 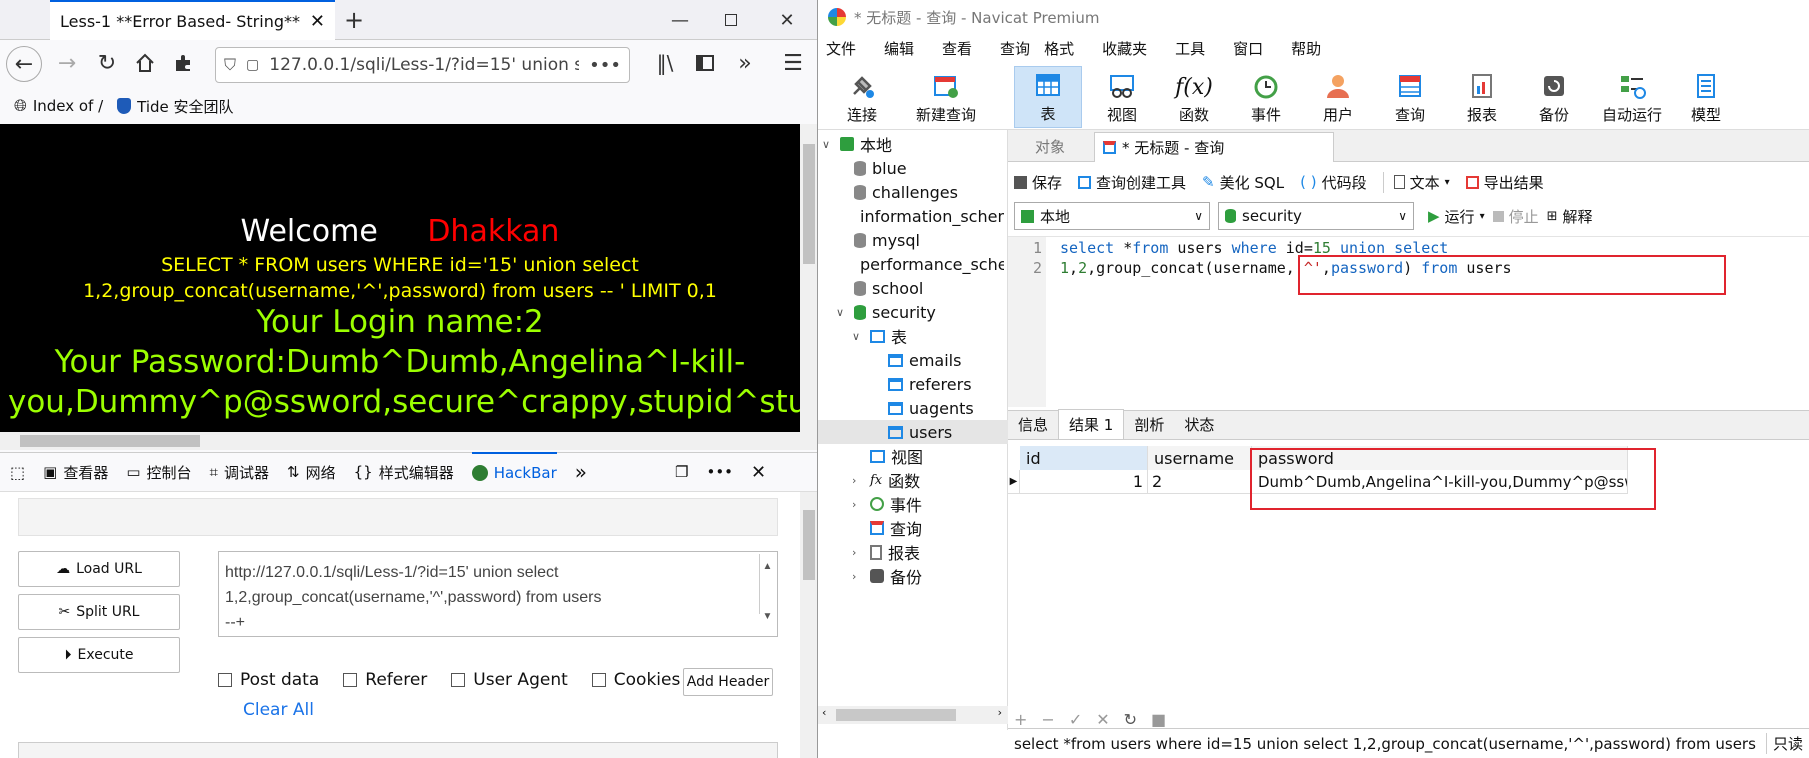 What do you see at coordinates (886, 552) in the screenshot?
I see `tree-reports: › 报表` at bounding box center [886, 552].